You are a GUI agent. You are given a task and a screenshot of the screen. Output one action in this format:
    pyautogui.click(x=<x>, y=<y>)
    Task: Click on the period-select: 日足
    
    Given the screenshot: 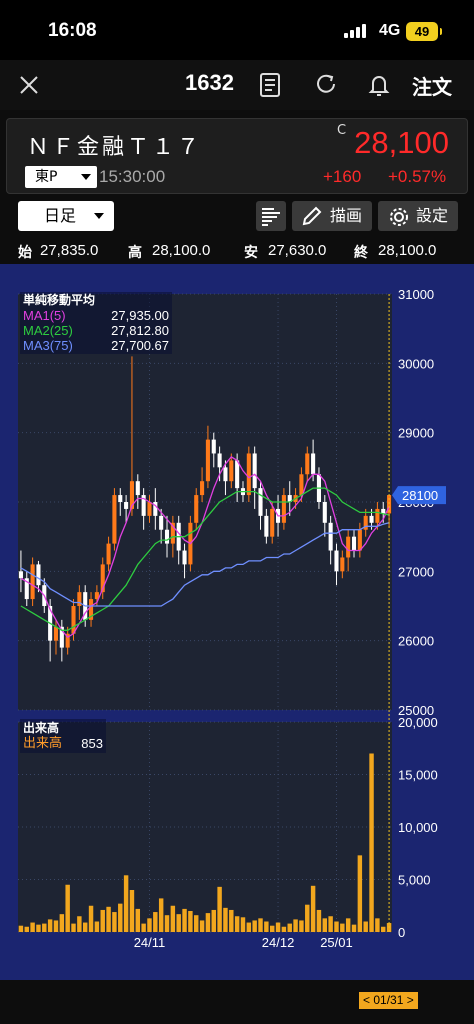 What is the action you would take?
    pyautogui.click(x=66, y=216)
    